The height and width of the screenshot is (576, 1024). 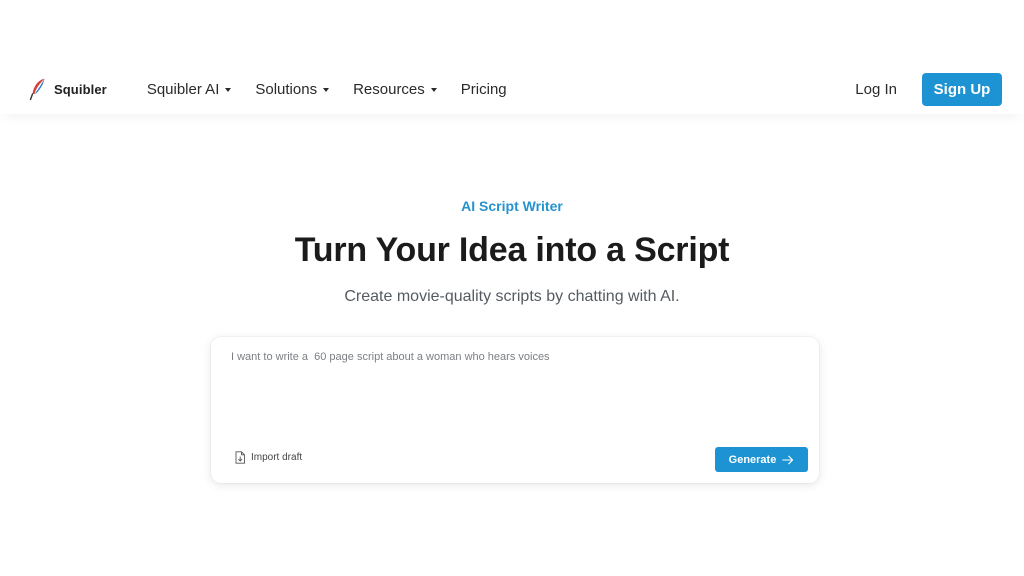 What do you see at coordinates (277, 457) in the screenshot?
I see `import-draft-label: Import draft` at bounding box center [277, 457].